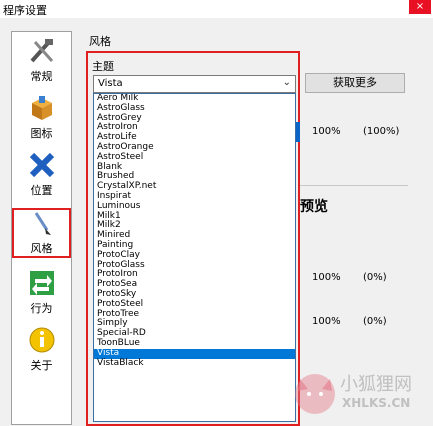 The image size is (433, 426). What do you see at coordinates (375, 321) in the screenshot?
I see `row3-range: (0%)` at bounding box center [375, 321].